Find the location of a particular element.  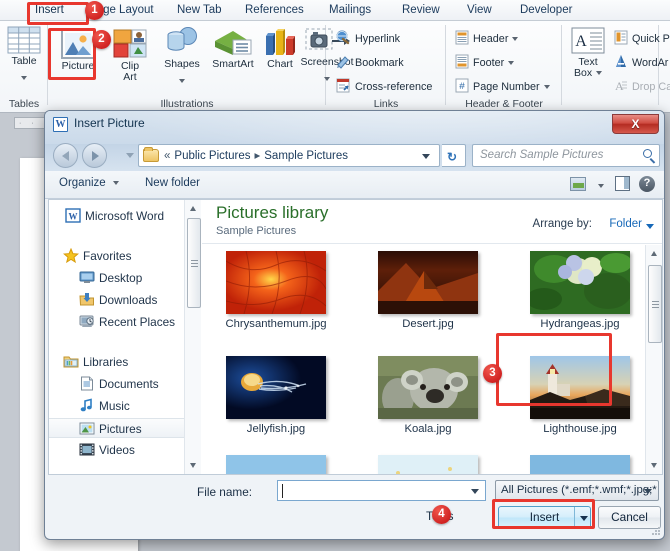

file-item-desert: Desert.jpg is located at coordinates (428, 291).